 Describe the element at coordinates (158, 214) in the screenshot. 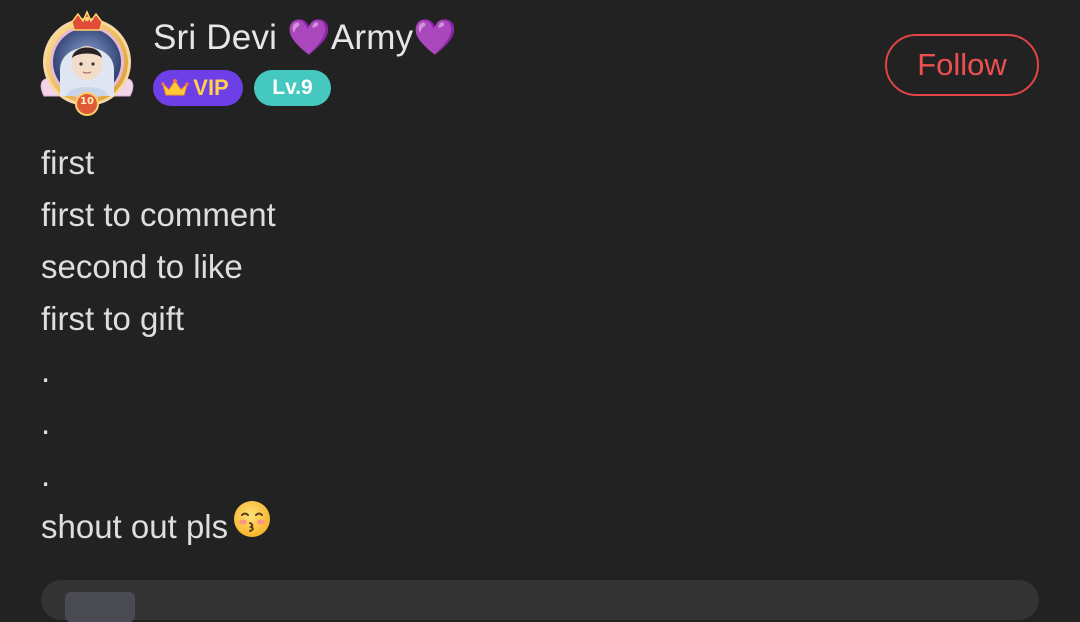

I see `post-line: first to comment` at that location.